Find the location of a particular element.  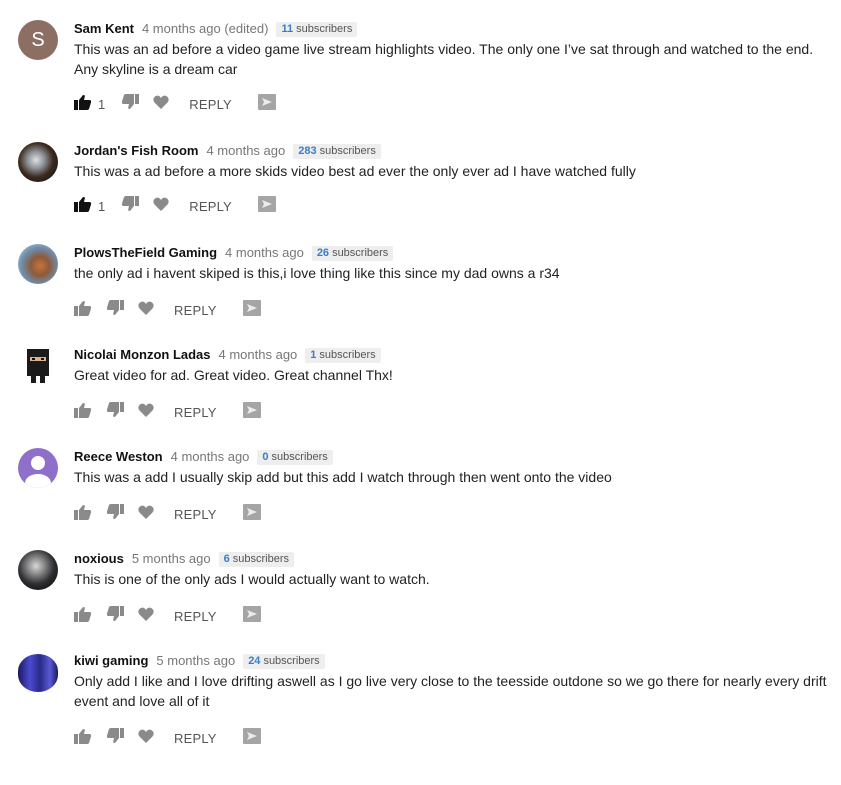

comment-header: Reece Weston 4 months ago 0 subscribers is located at coordinates (203, 457).